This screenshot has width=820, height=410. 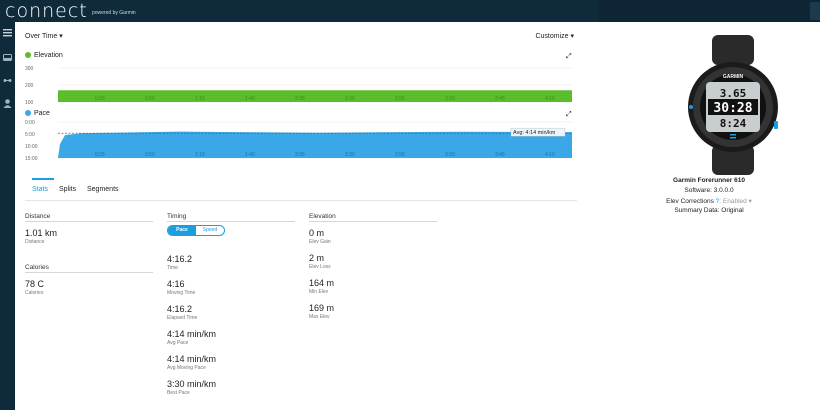 What do you see at coordinates (30, 123) in the screenshot?
I see `pace-y-tick: 0:00` at bounding box center [30, 123].